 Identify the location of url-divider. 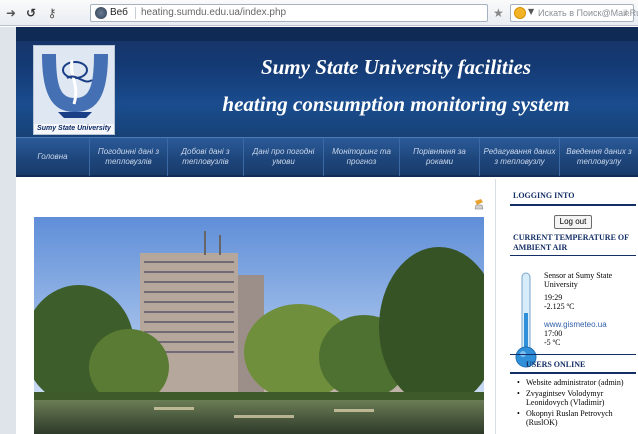
(135, 13).